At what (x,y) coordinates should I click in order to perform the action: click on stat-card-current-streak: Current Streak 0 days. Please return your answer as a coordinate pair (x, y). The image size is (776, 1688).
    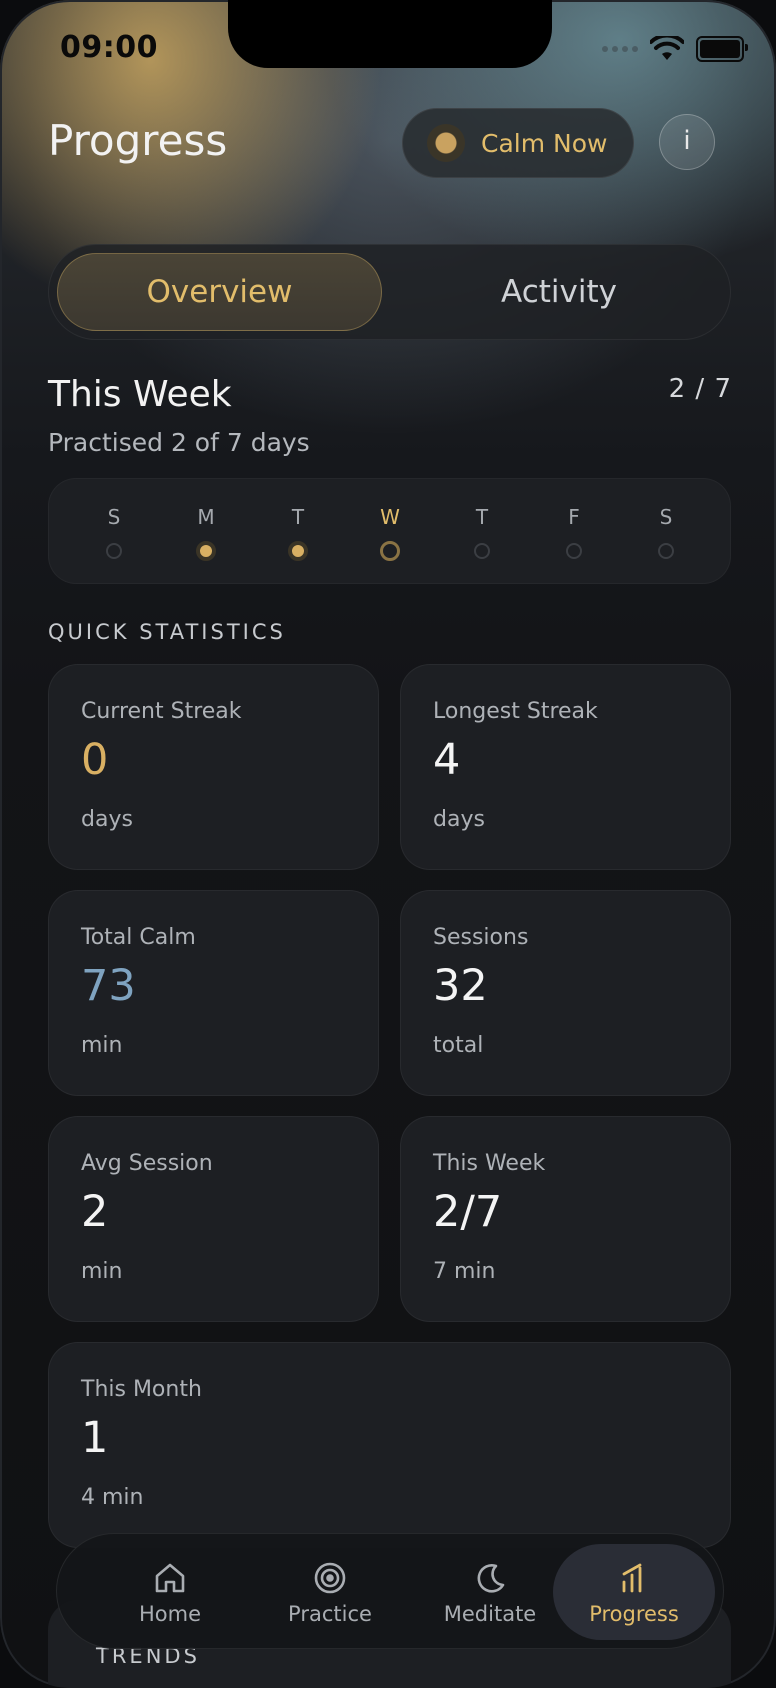
    Looking at the image, I should click on (213, 767).